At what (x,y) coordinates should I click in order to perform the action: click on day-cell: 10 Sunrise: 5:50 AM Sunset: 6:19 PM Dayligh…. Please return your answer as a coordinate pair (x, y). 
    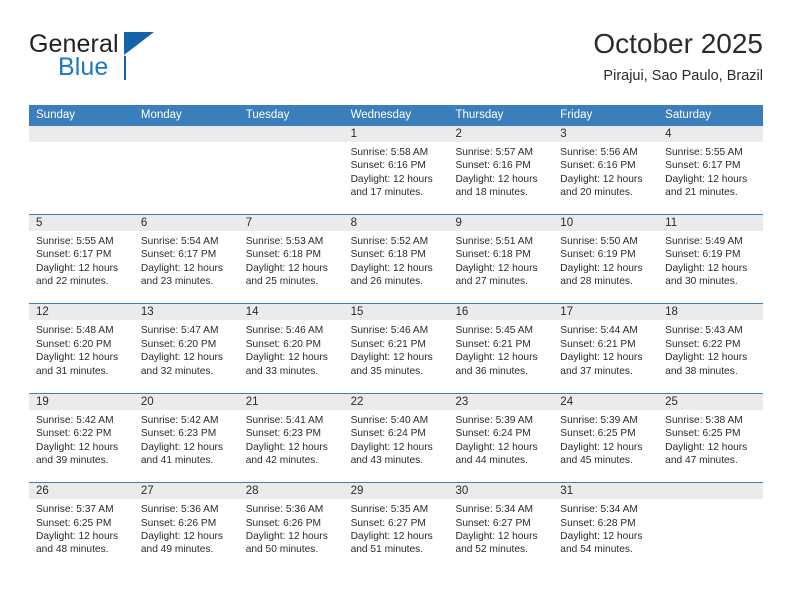
    Looking at the image, I should click on (606, 259).